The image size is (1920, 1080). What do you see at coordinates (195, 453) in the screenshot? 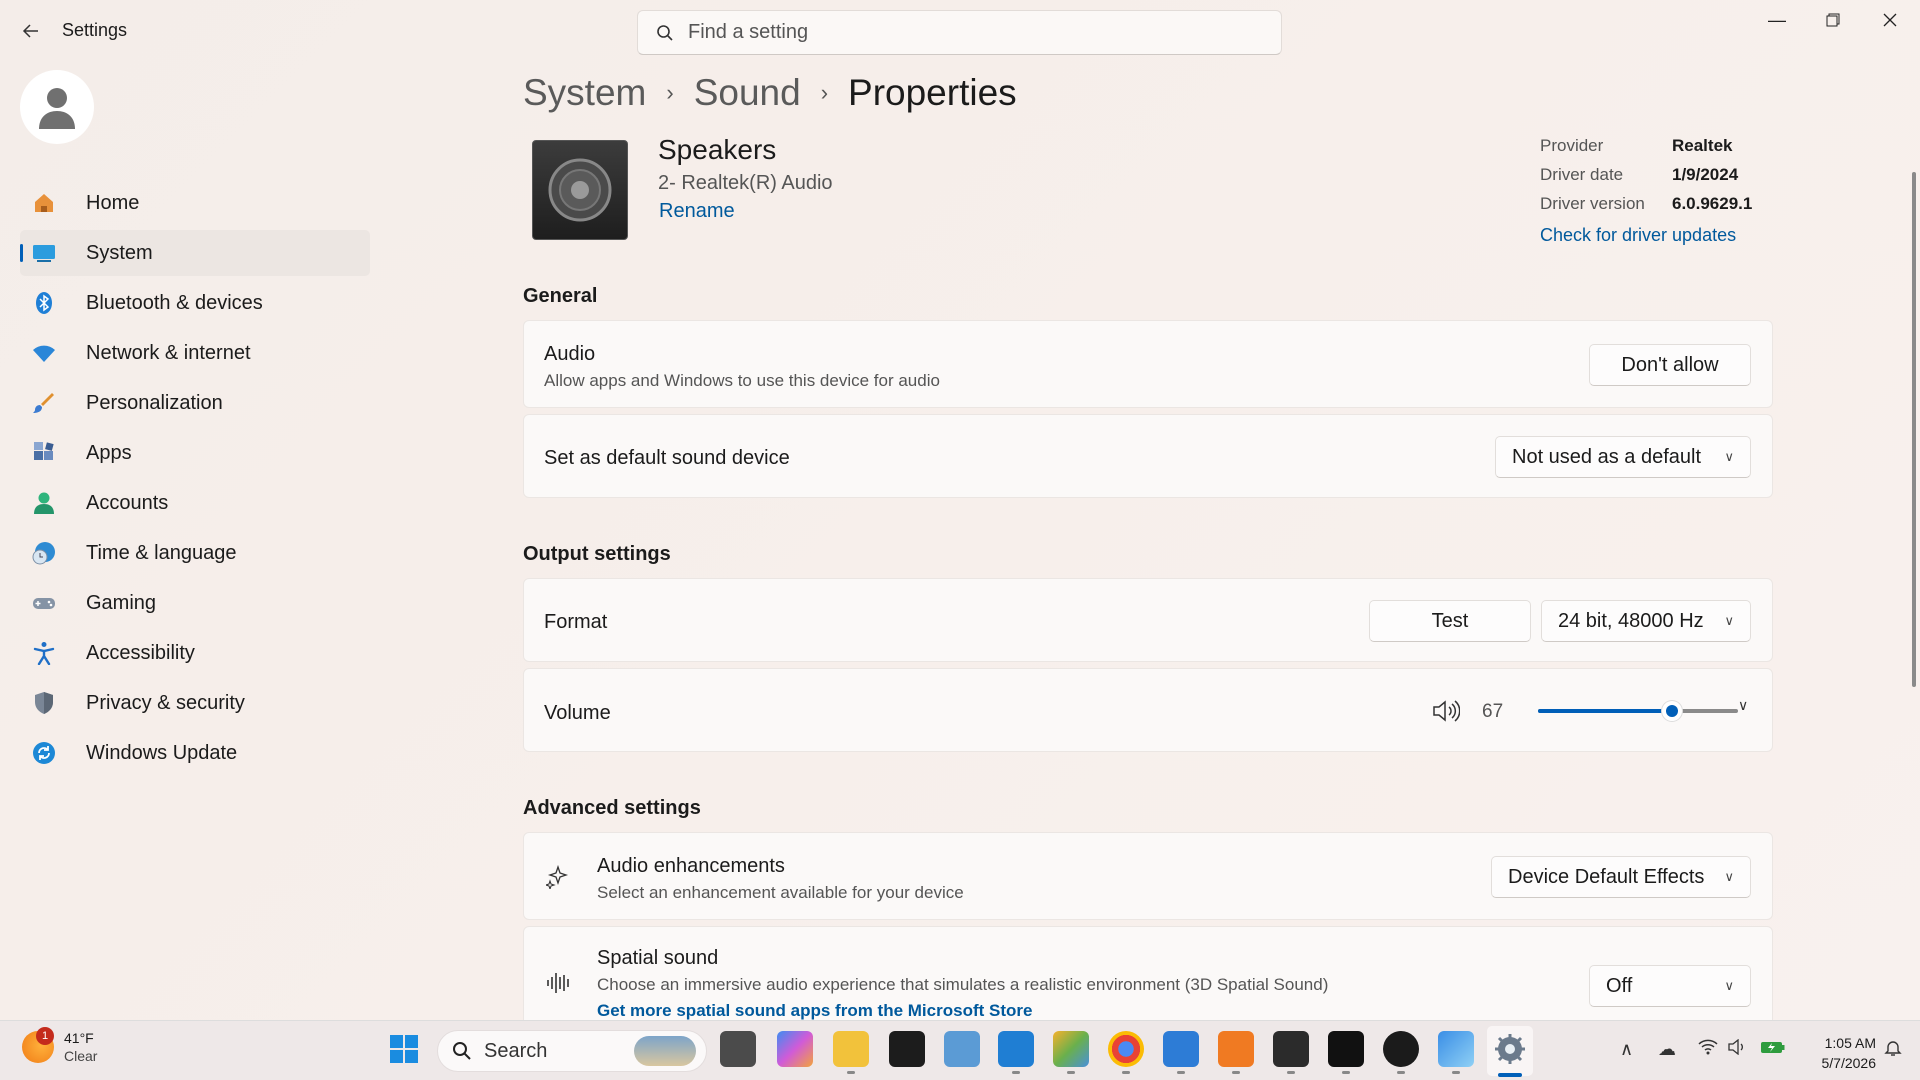
I see `sidebar-item-apps: Apps` at bounding box center [195, 453].